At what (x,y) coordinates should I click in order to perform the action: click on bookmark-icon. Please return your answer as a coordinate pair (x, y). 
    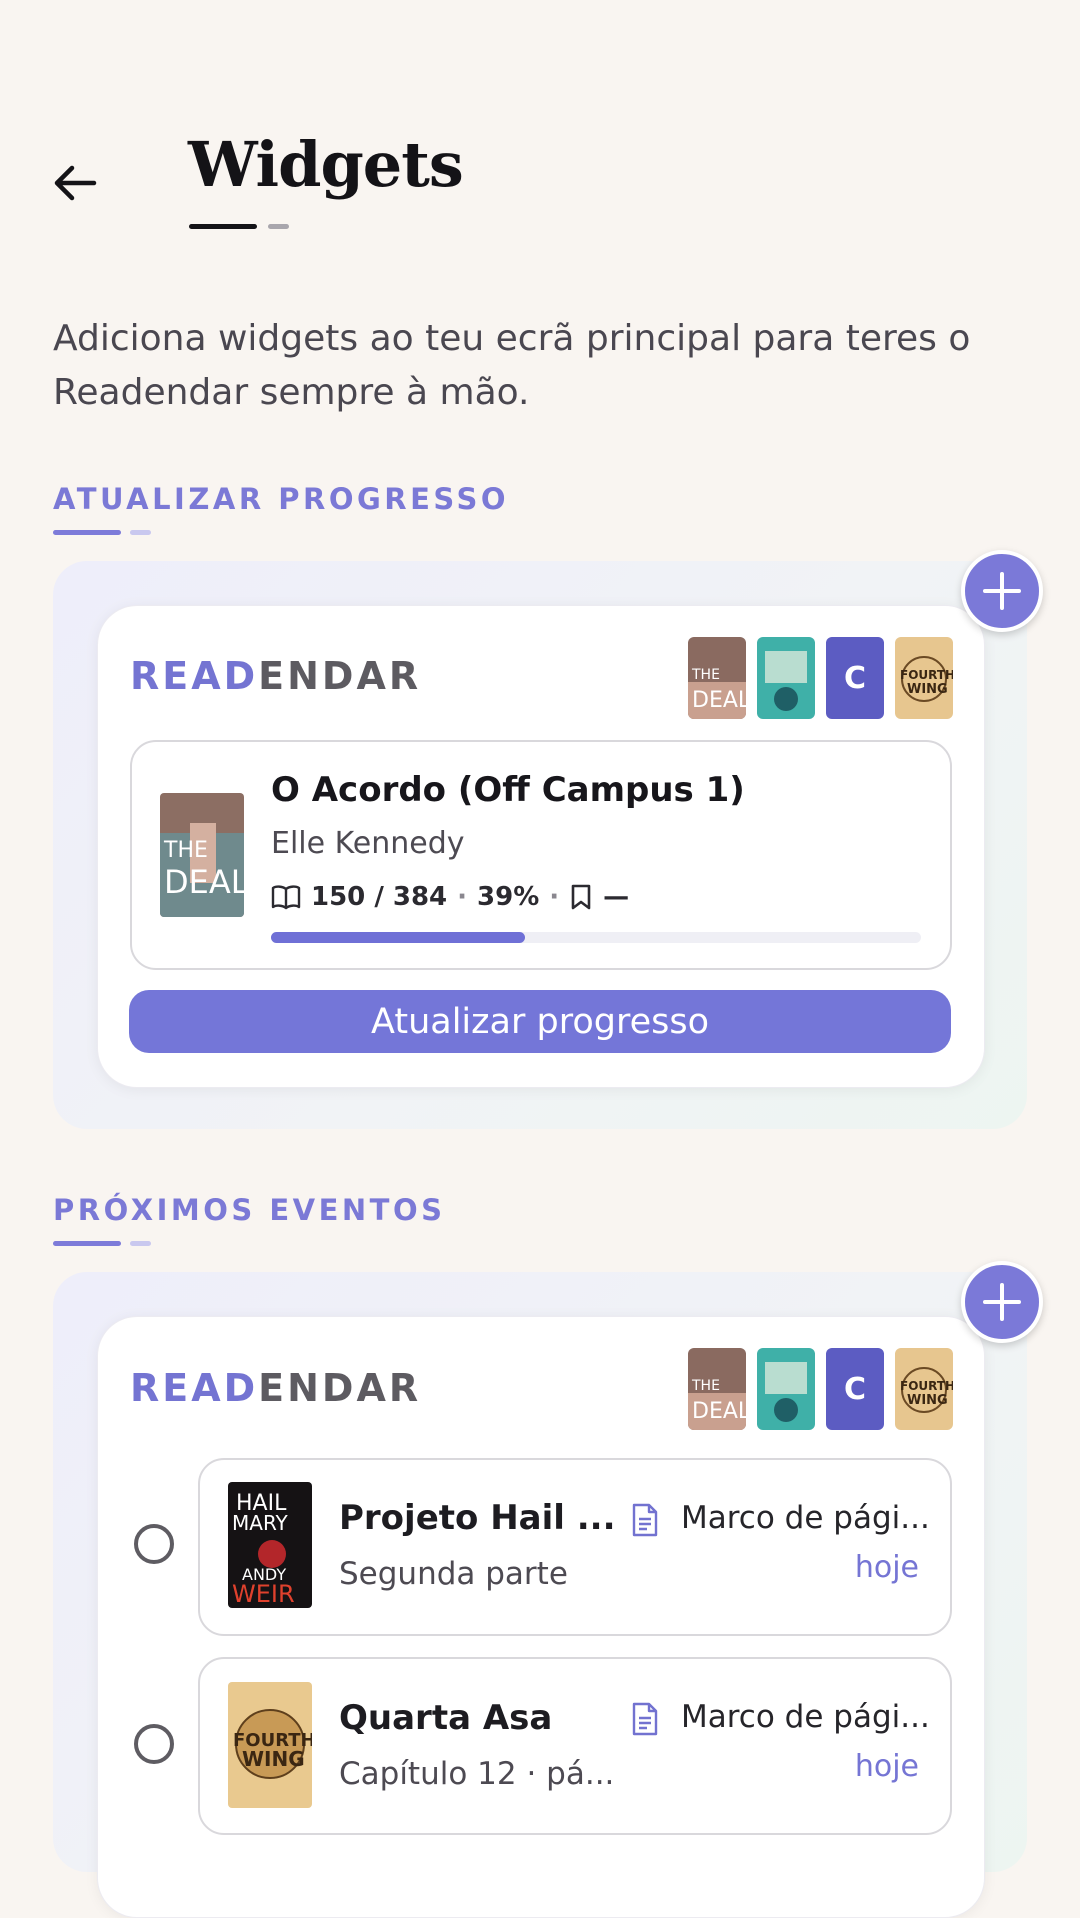
    Looking at the image, I should click on (581, 897).